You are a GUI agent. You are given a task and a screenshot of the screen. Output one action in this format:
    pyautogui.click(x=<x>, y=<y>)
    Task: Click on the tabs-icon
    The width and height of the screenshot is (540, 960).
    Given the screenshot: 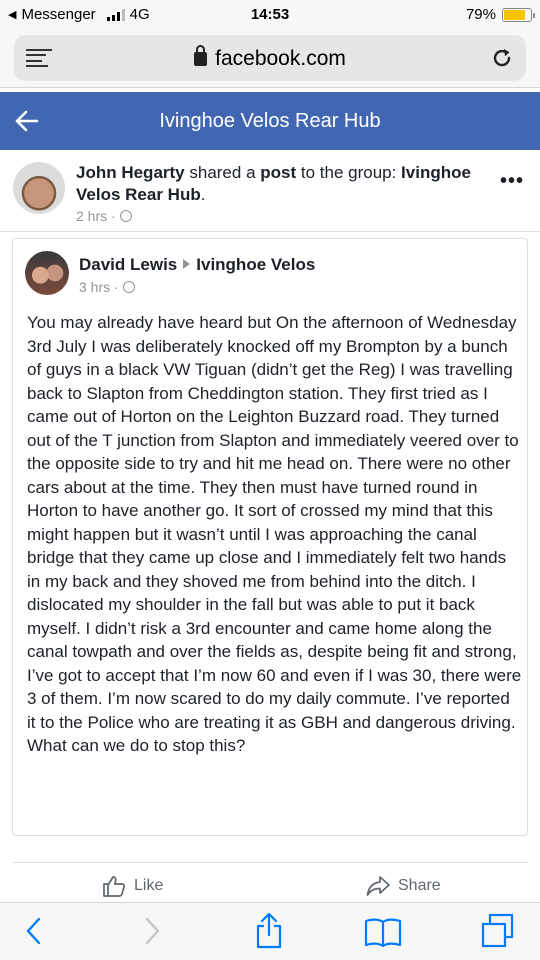 What is the action you would take?
    pyautogui.click(x=498, y=931)
    